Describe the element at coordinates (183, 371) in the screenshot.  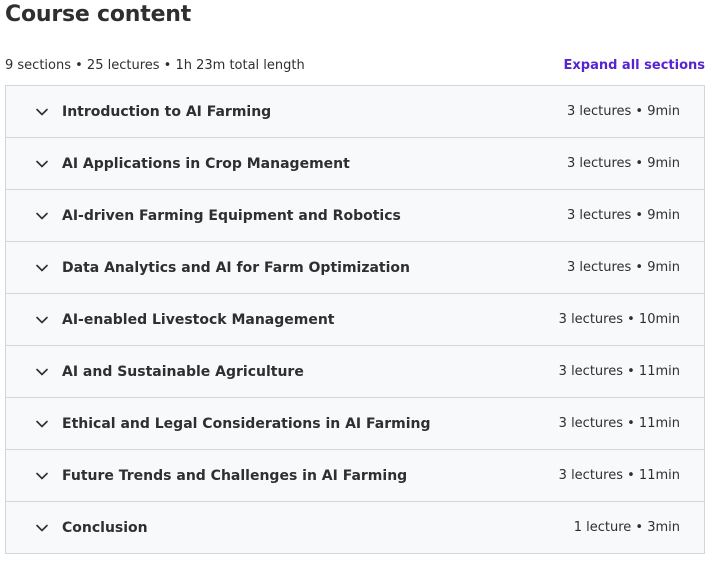
I see `section-title: AI and Sustainable Agriculture` at that location.